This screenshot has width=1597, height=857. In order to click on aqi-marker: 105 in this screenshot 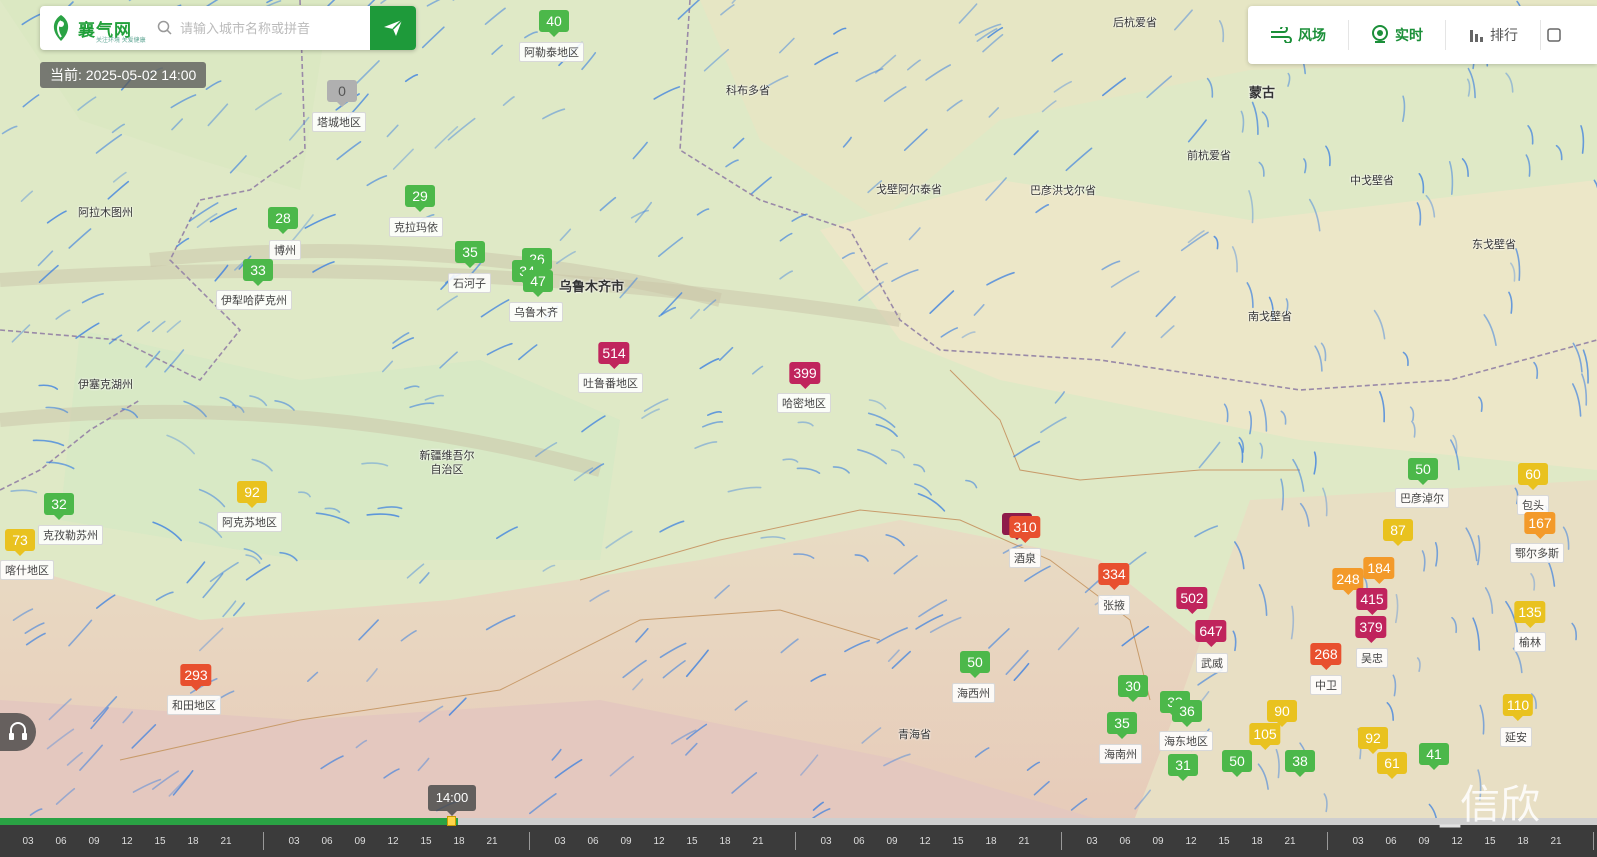, I will do `click(1265, 736)`.